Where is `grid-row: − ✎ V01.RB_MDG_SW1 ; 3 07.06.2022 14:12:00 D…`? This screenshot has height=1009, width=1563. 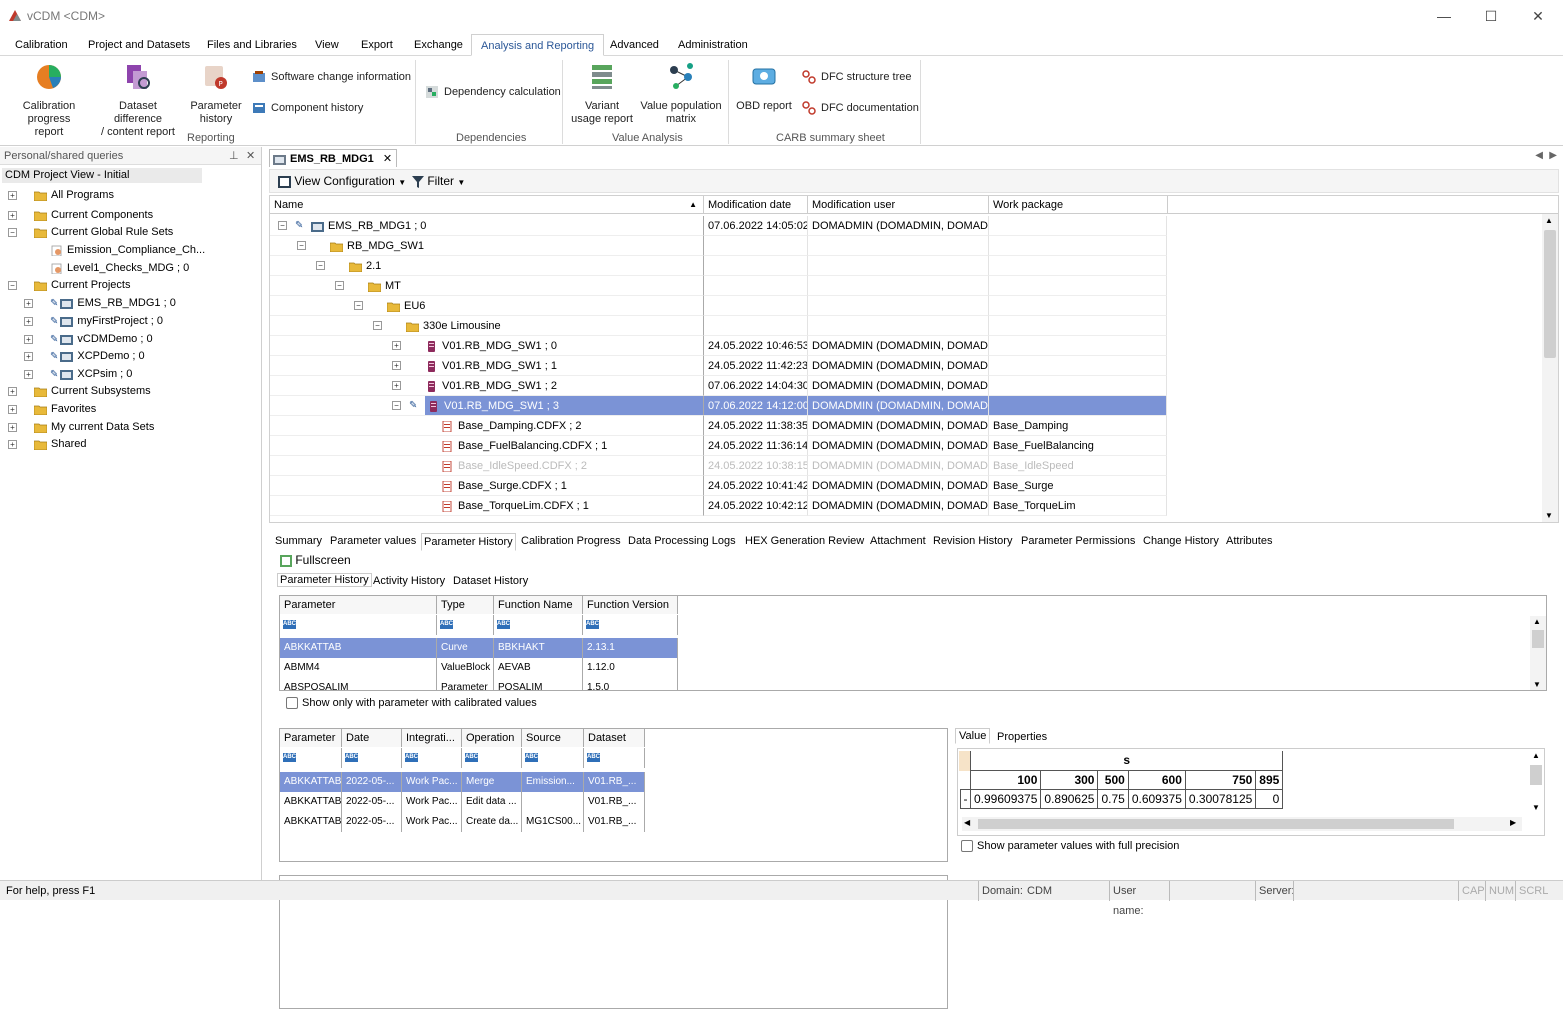
grid-row: − ✎ V01.RB_MDG_SW1 ; 3 07.06.2022 14:12:00 D… is located at coordinates (718, 406).